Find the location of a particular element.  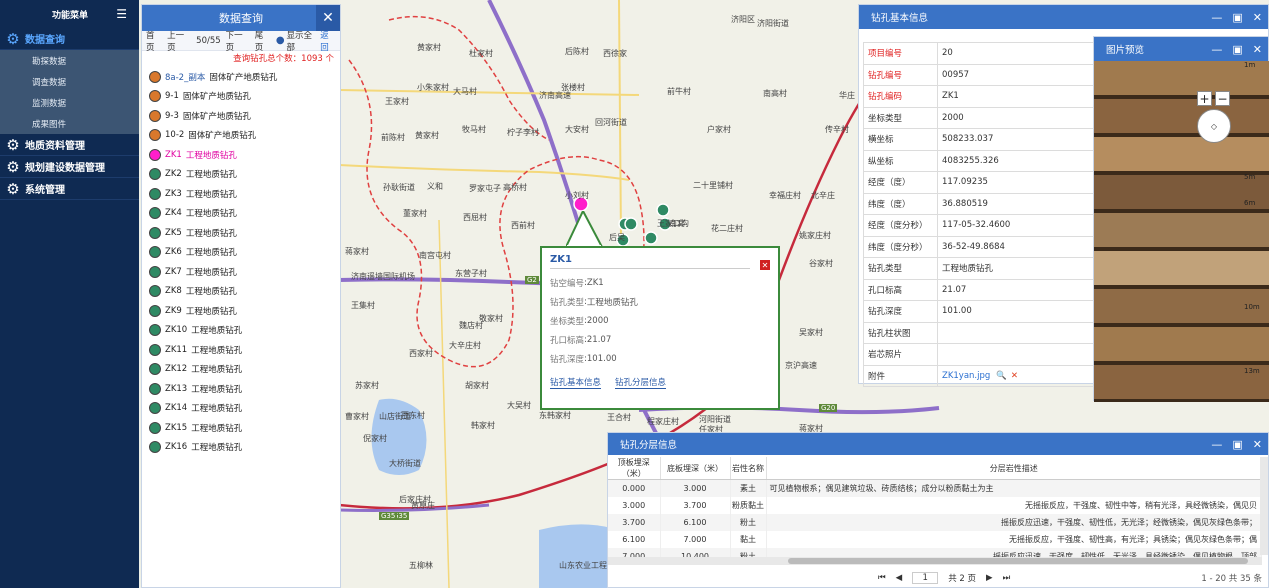

popup-close-icon: ✕ is located at coordinates (765, 265).